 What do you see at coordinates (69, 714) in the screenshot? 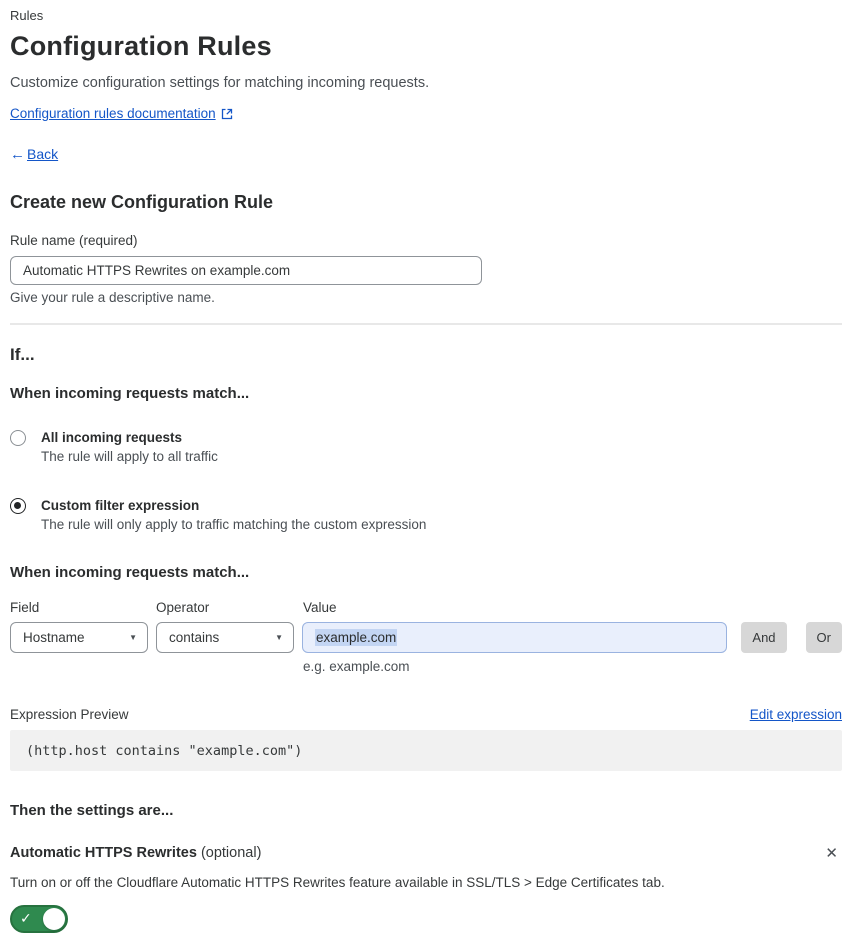
I see `expression-preview-label: Expression Preview` at bounding box center [69, 714].